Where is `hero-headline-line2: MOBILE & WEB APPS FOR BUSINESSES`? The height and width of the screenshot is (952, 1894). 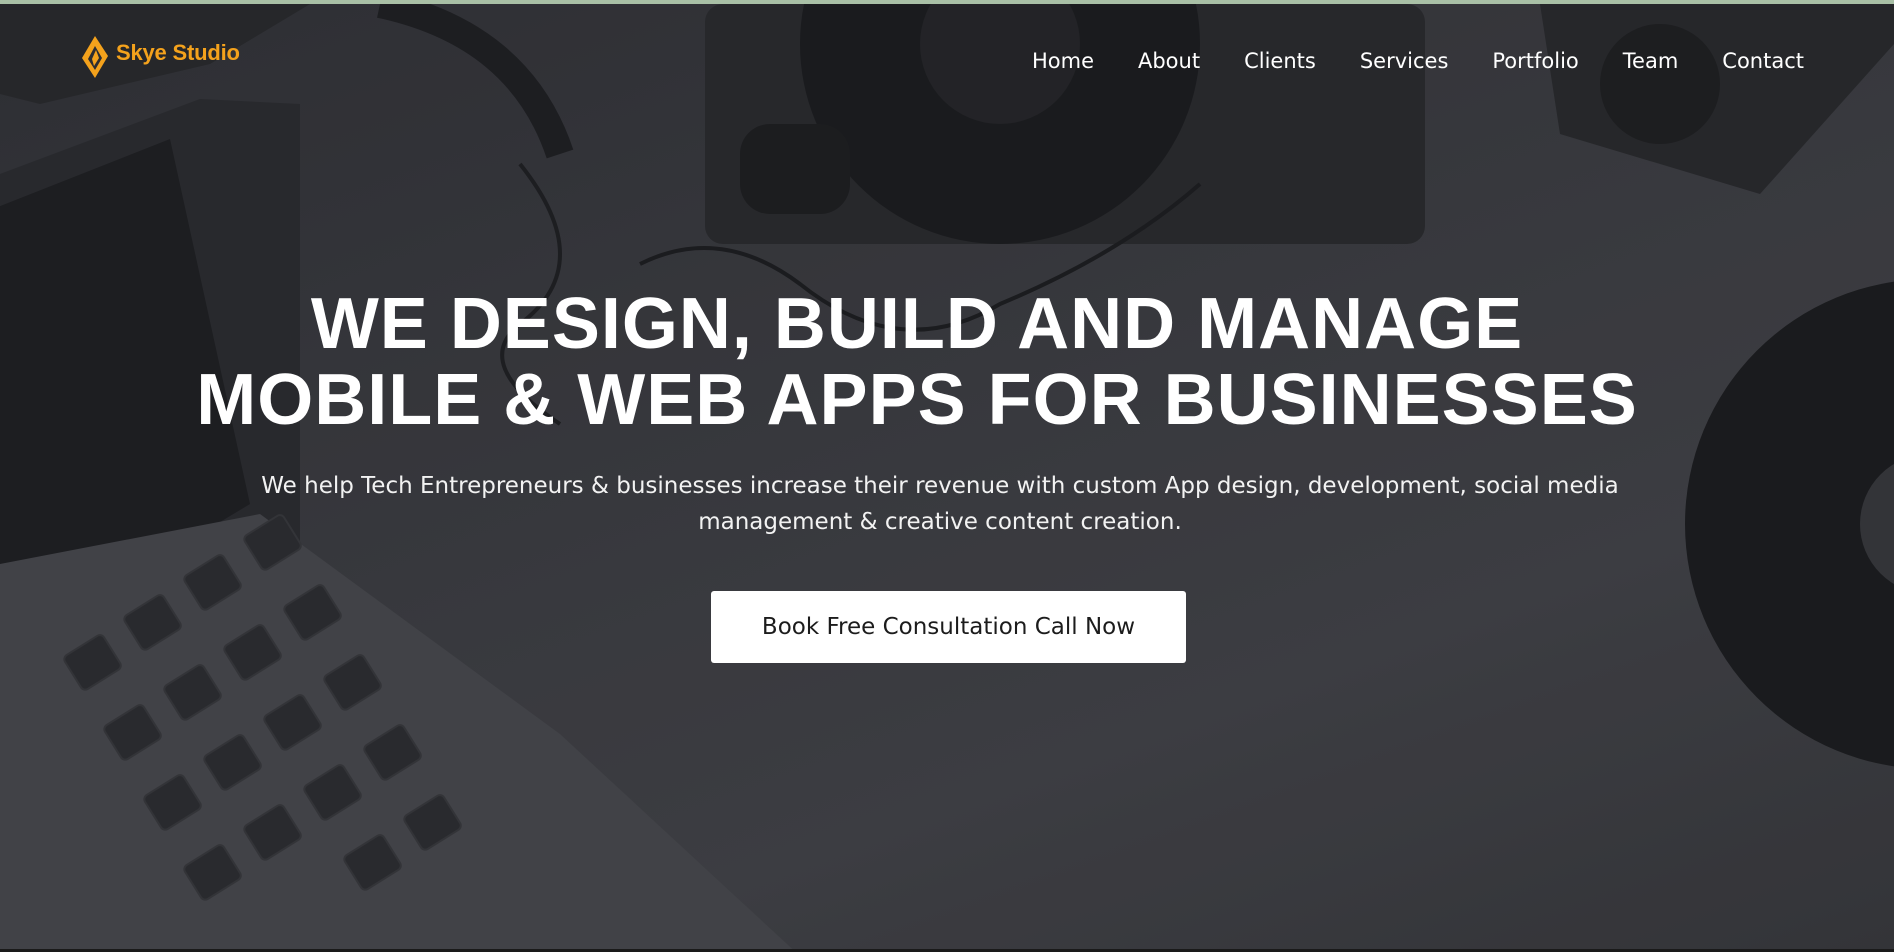
hero-headline-line2: MOBILE & WEB APPS FOR BUSINESSES is located at coordinates (917, 400).